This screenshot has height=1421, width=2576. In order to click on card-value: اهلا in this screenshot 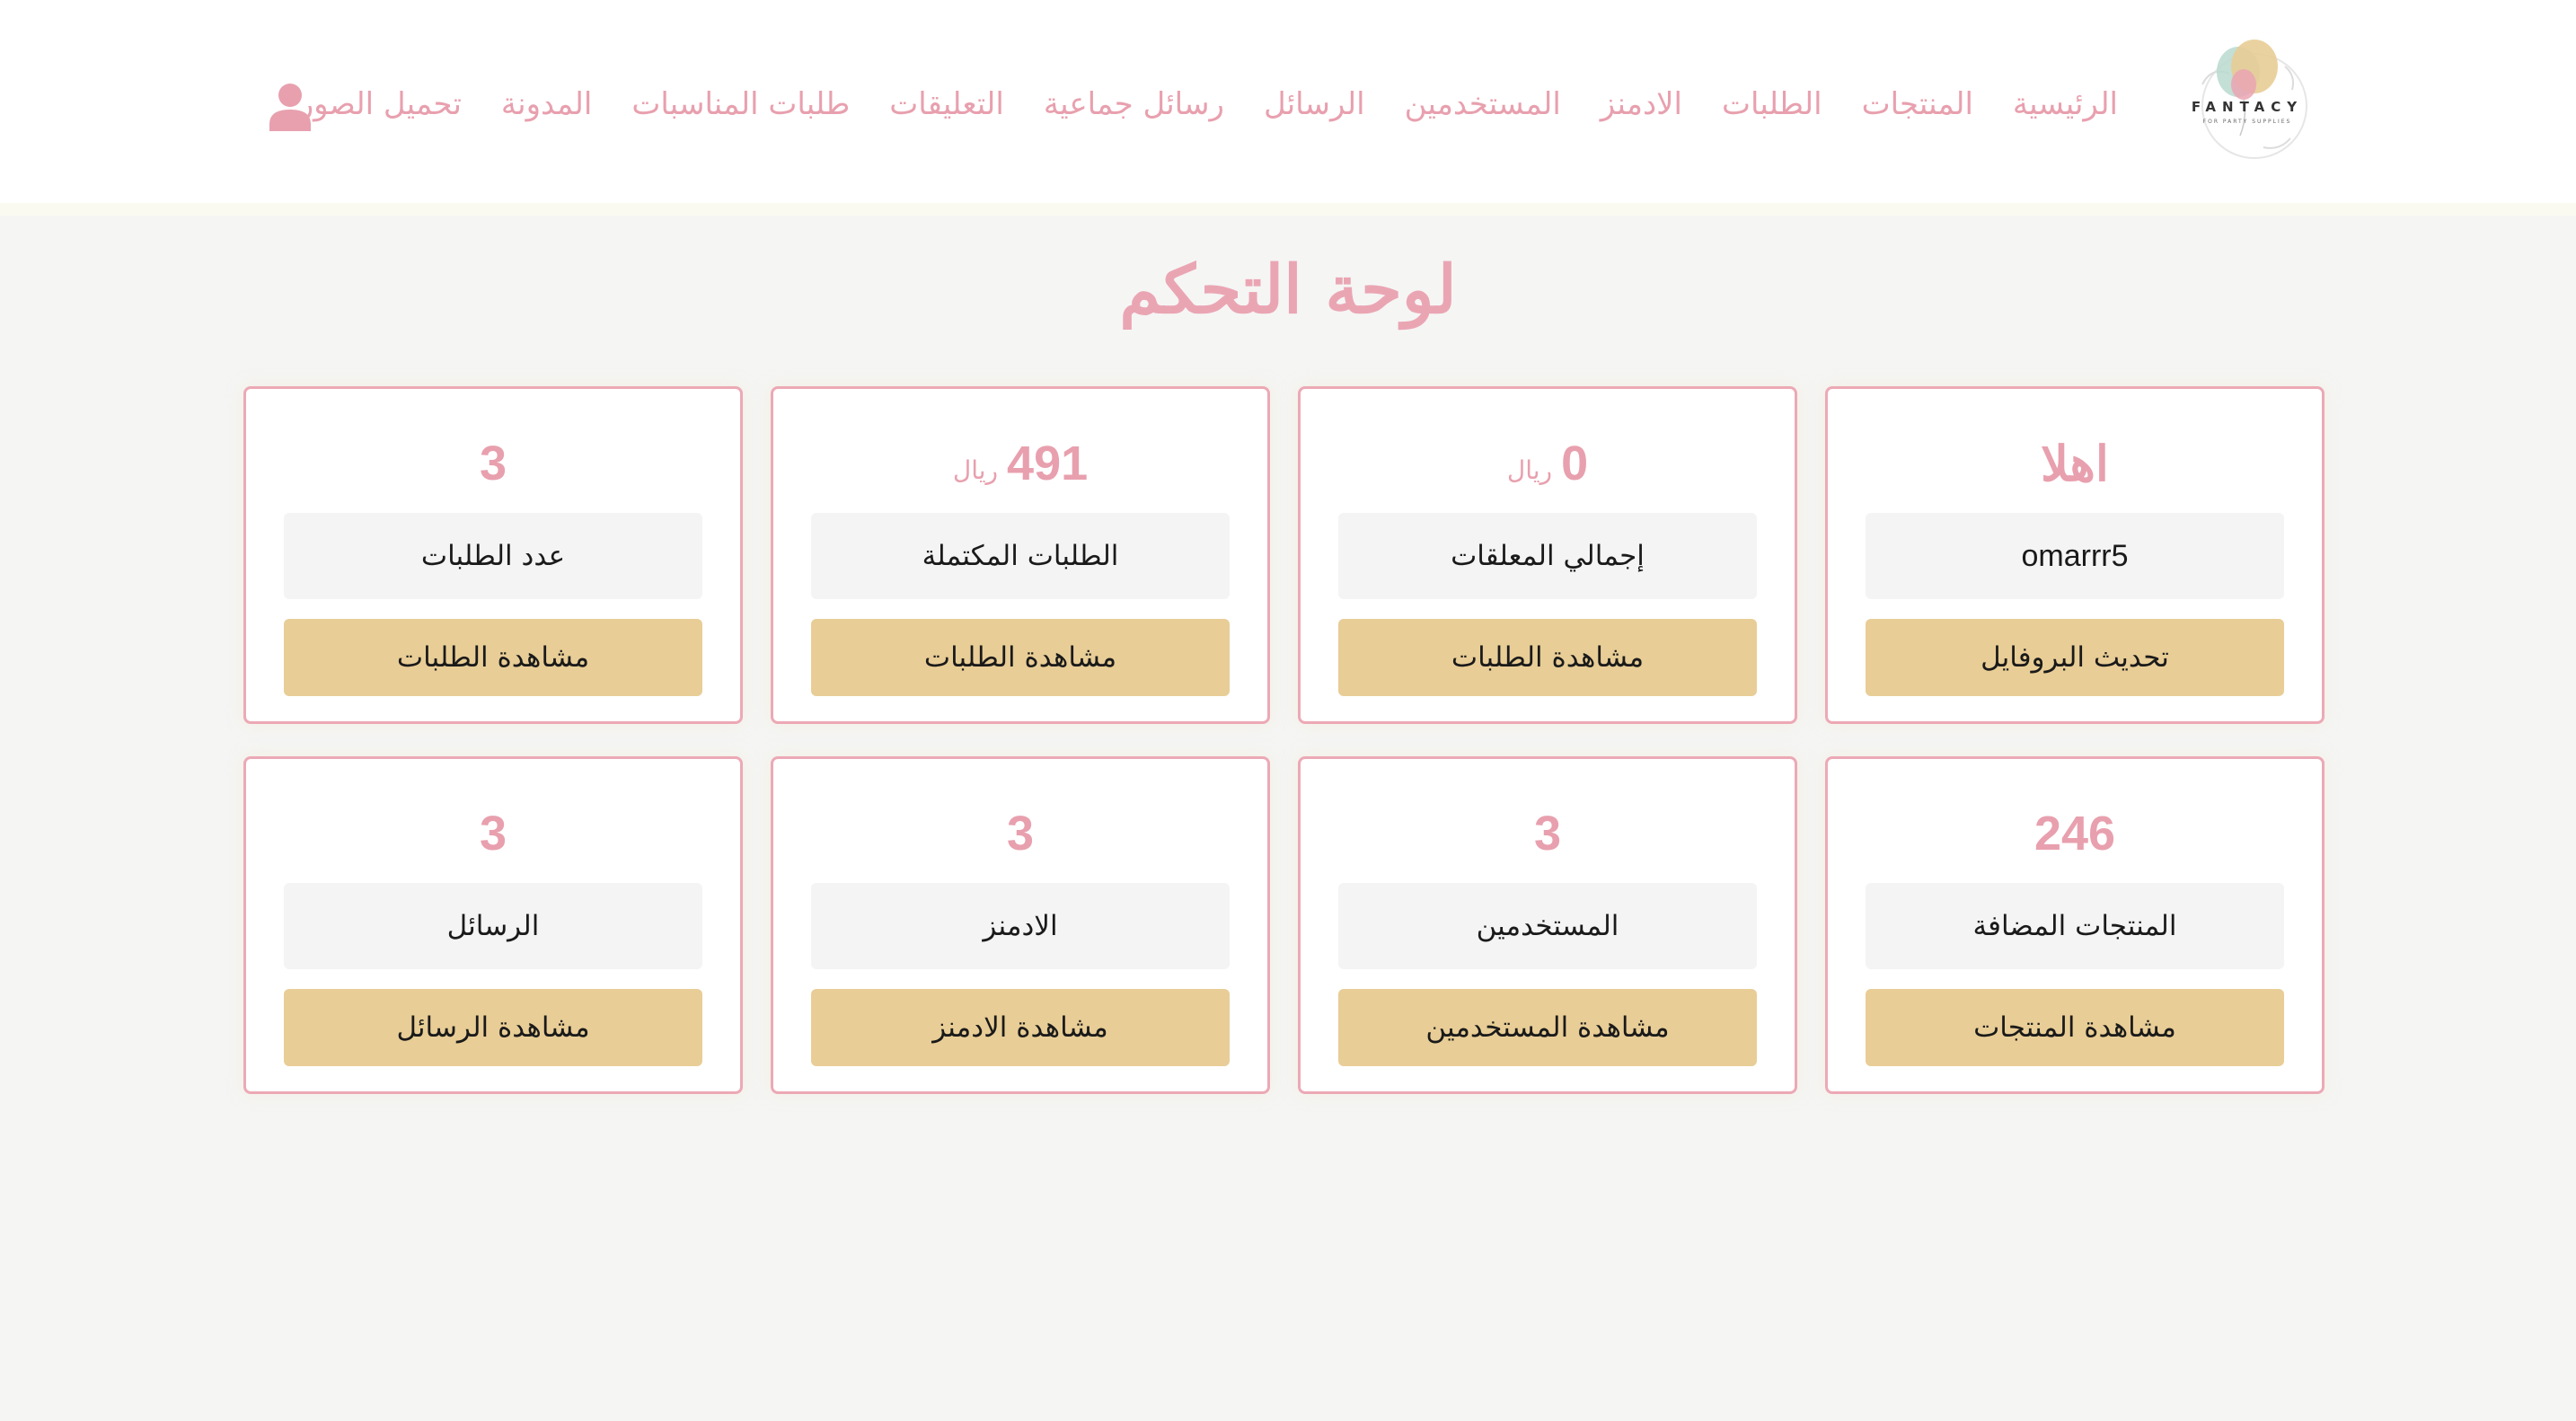, I will do `click(2075, 463)`.